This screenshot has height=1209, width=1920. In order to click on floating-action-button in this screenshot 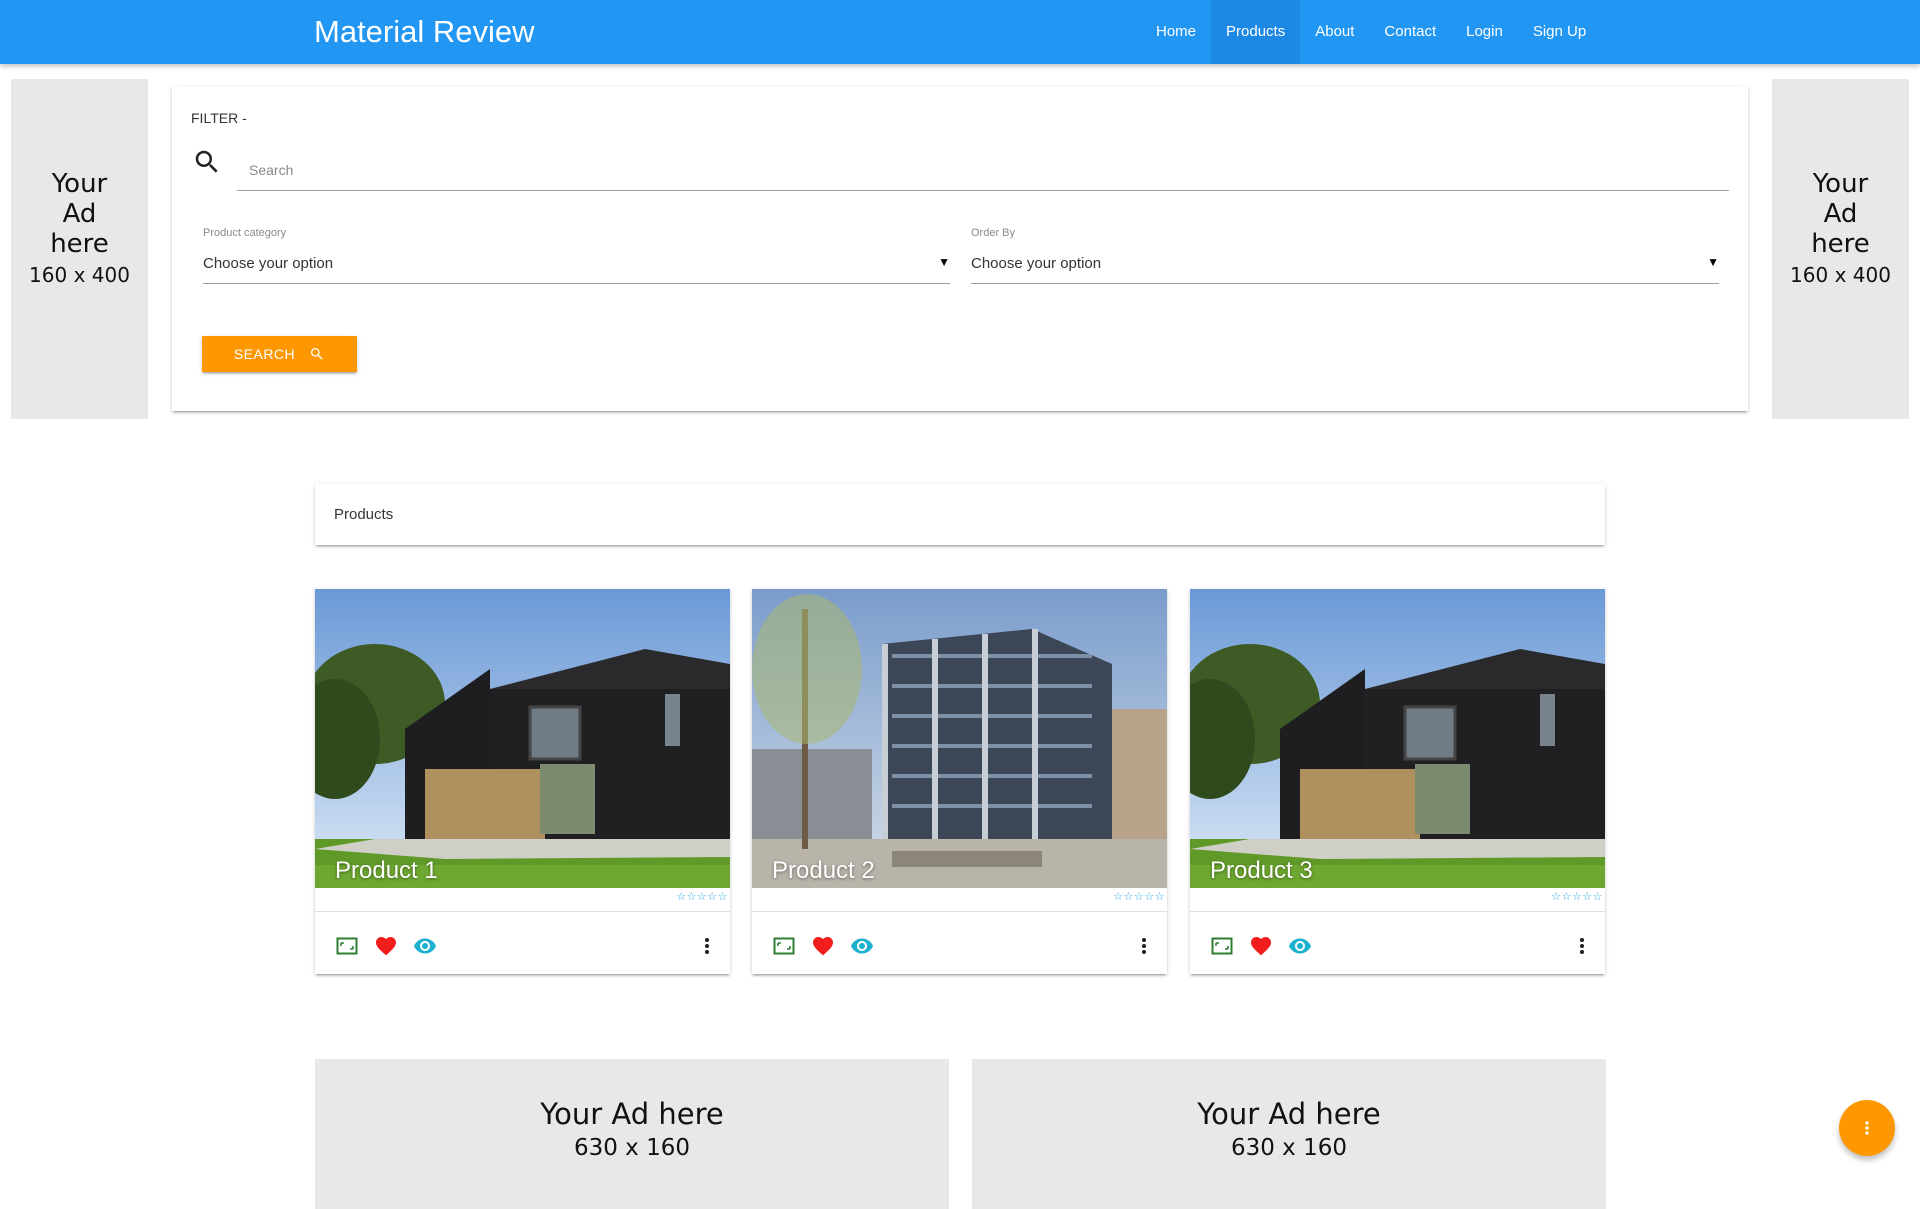, I will do `click(1867, 1128)`.